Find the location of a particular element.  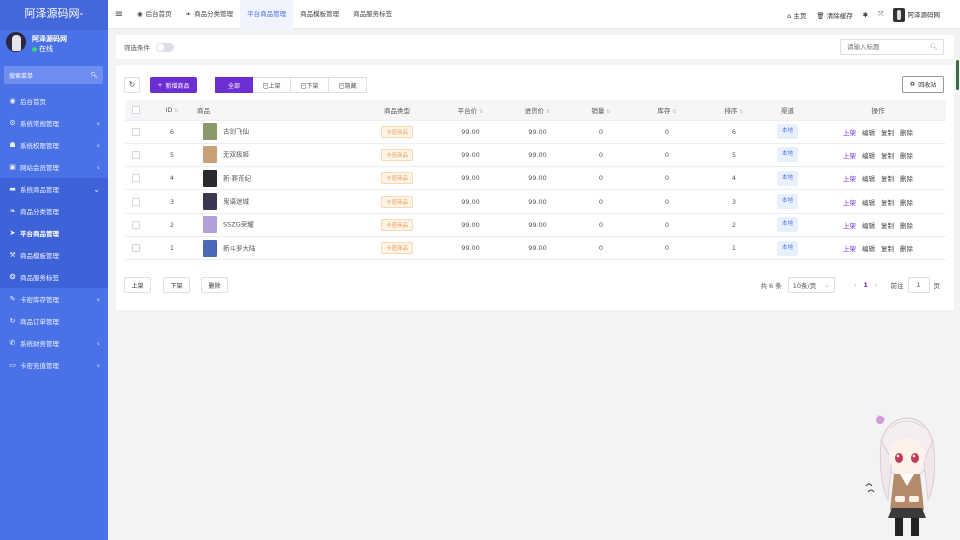

column-header: 销量 ⇅ is located at coordinates (601, 110).